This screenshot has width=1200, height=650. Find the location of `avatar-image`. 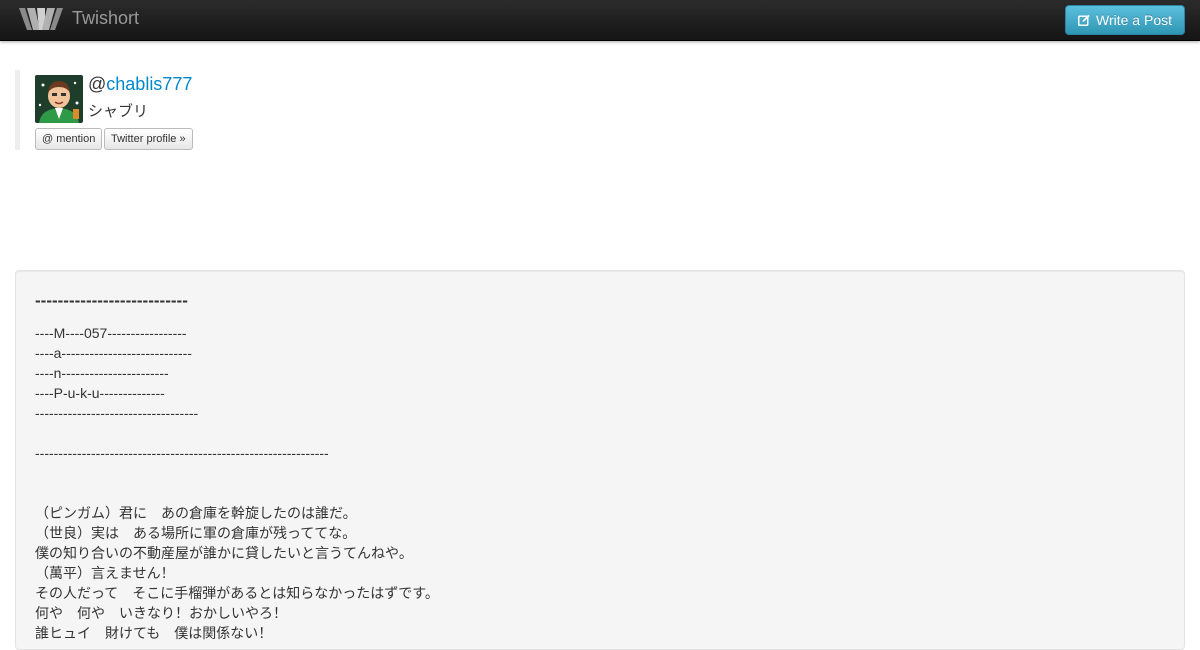

avatar-image is located at coordinates (59, 99).